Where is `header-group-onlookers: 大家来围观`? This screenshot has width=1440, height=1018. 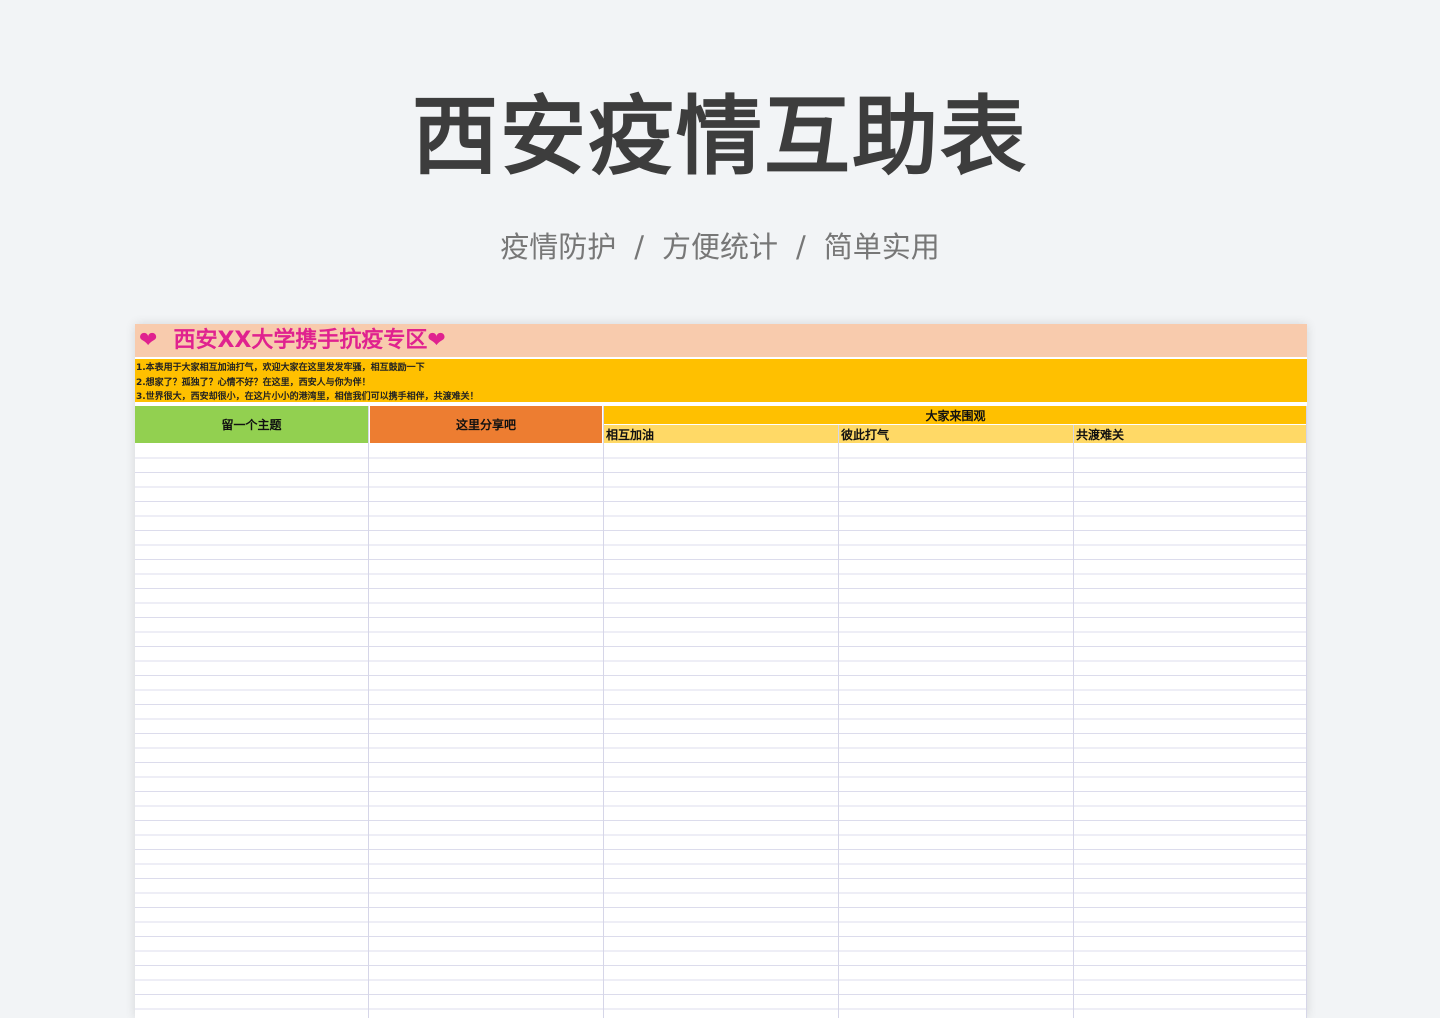 header-group-onlookers: 大家来围观 is located at coordinates (955, 415).